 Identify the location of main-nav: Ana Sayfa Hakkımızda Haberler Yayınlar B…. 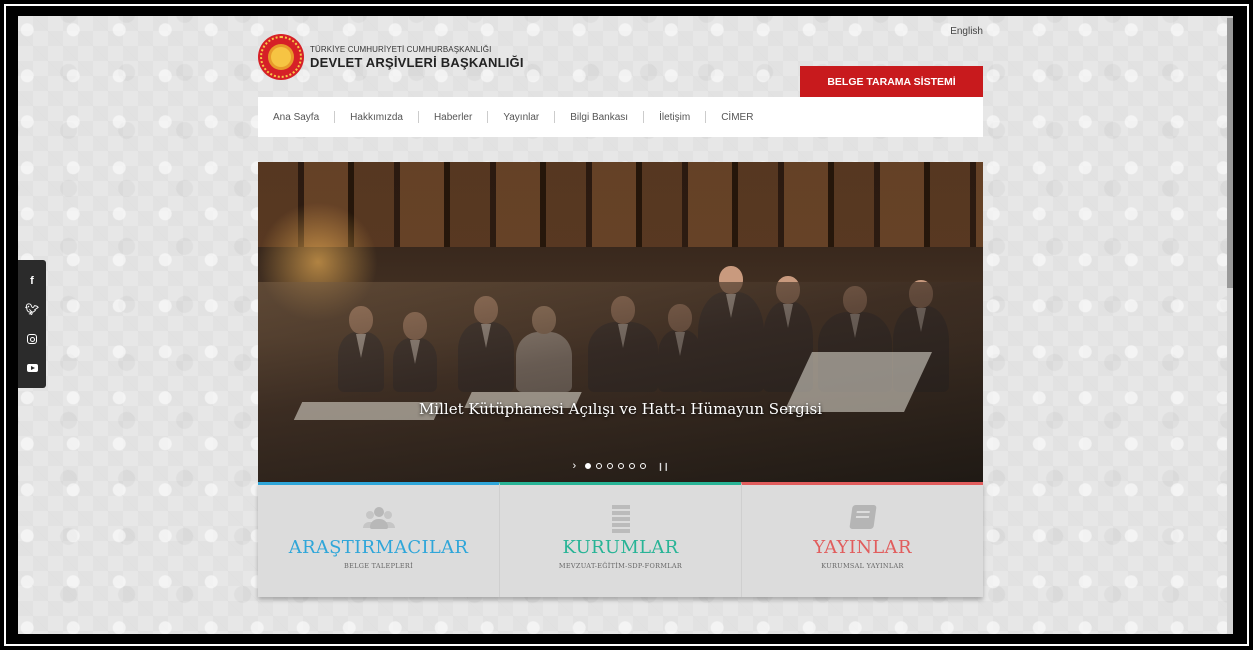
(620, 117).